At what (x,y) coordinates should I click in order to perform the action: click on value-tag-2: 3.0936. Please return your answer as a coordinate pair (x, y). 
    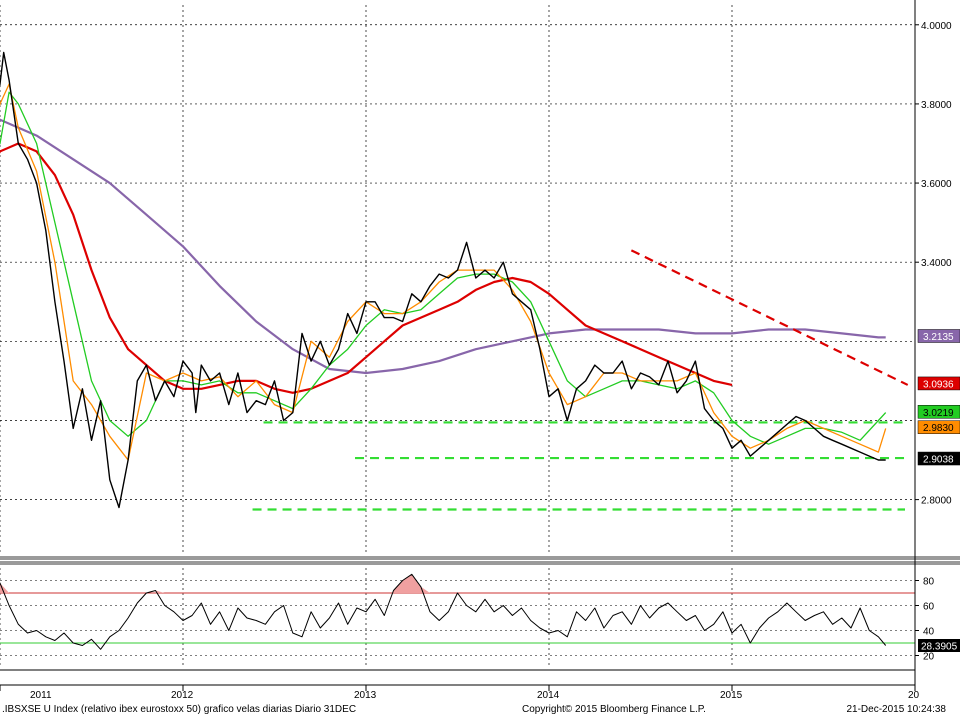
    Looking at the image, I should click on (938, 383).